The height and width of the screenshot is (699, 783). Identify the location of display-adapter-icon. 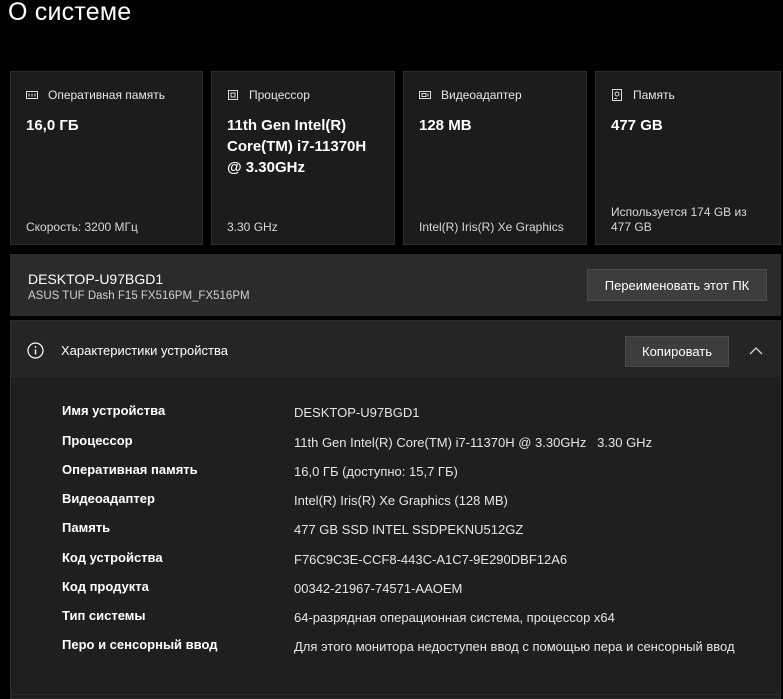
(425, 95).